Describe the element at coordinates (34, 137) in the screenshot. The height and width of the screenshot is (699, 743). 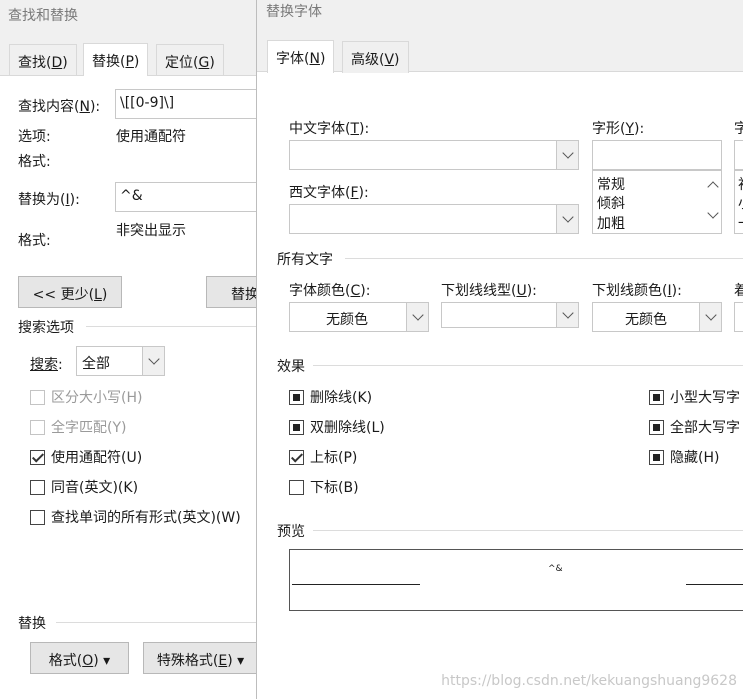
I see `options-label: 选项:` at that location.